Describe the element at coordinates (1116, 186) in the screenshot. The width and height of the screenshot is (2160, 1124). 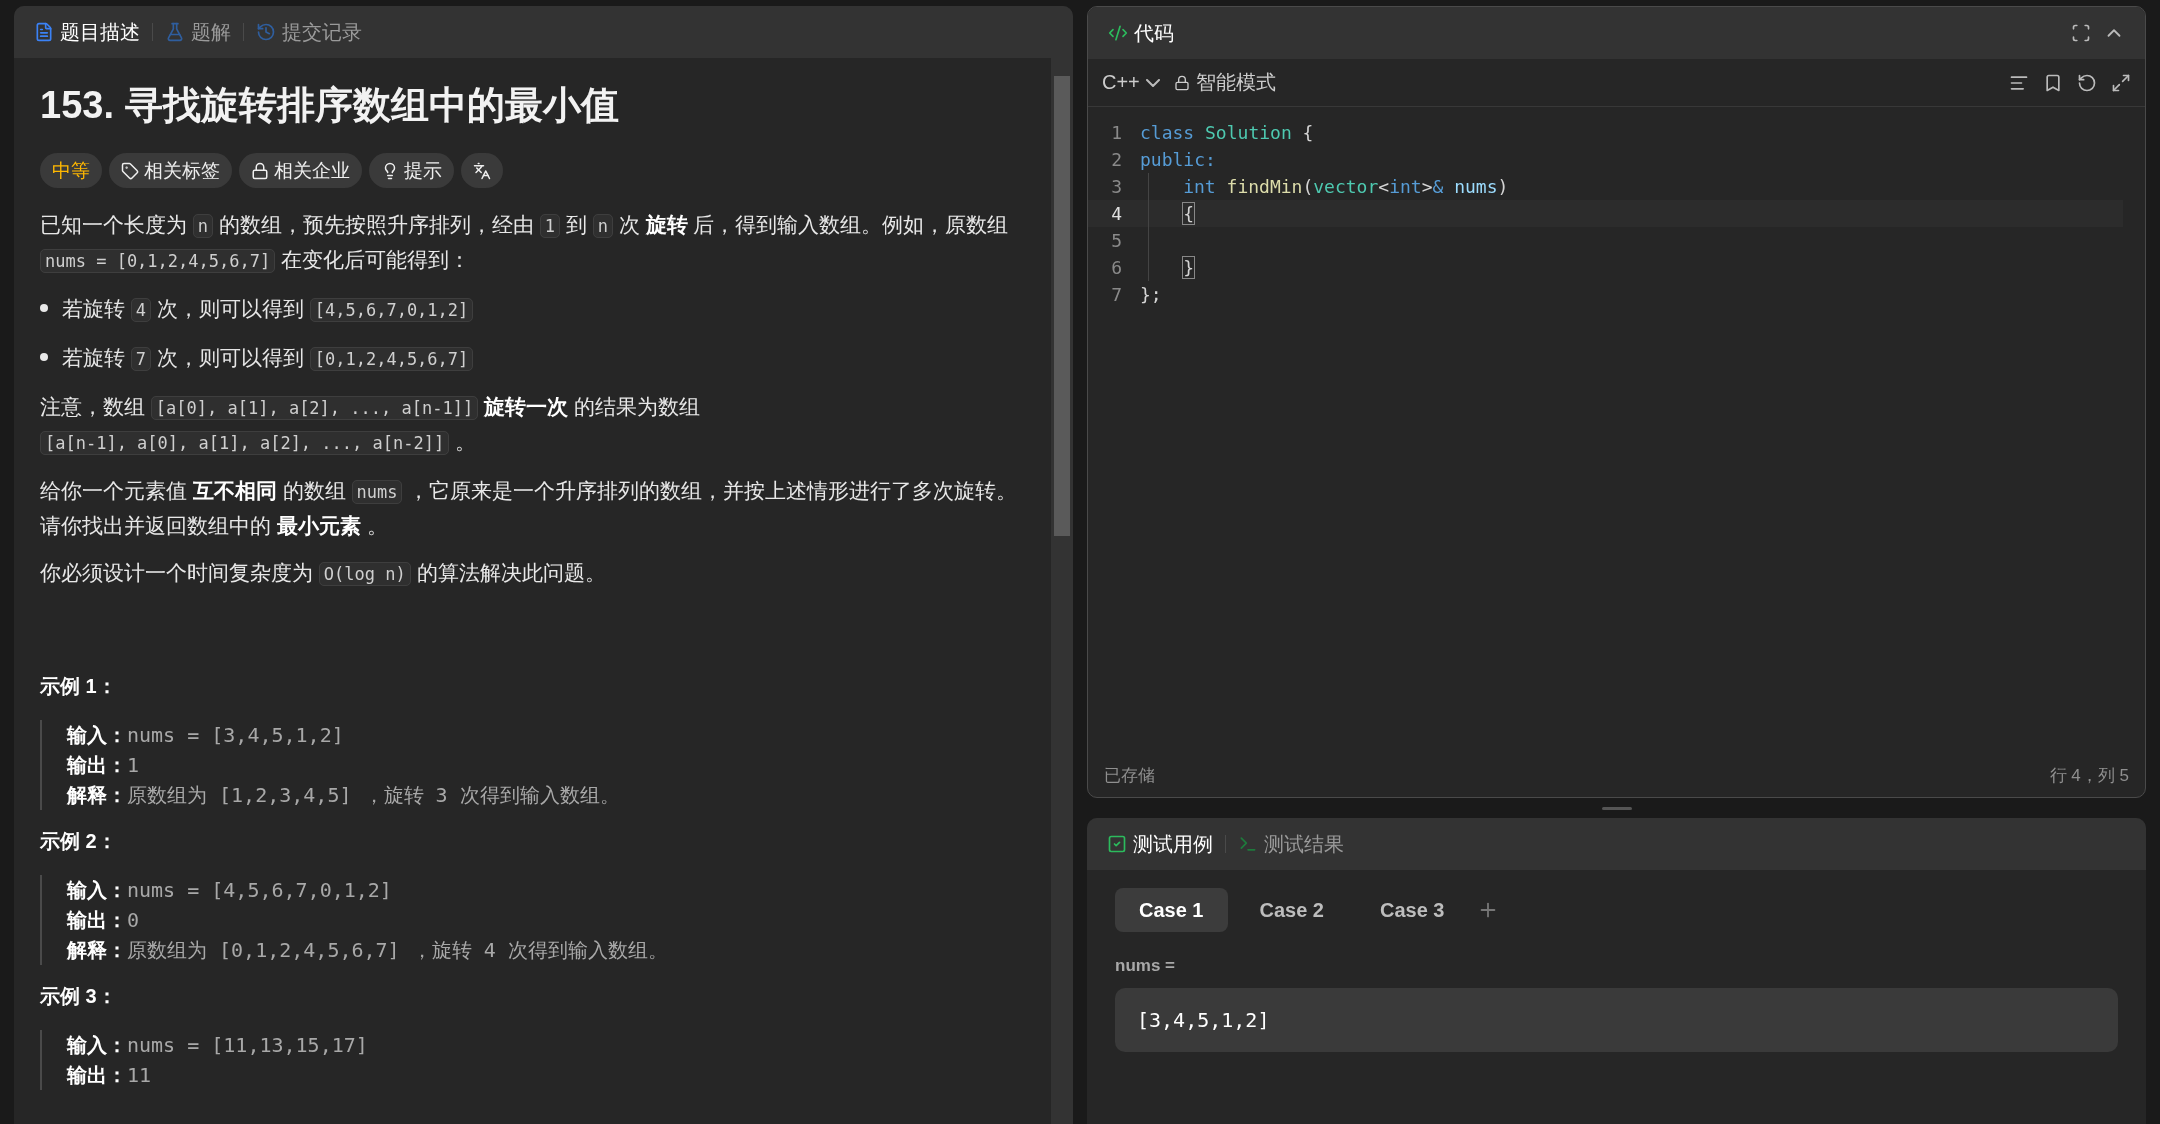
I see `line-number: 3` at that location.